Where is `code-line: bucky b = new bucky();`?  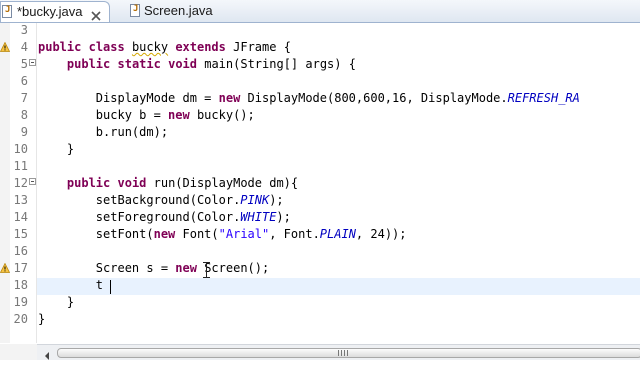
code-line: bucky b = new bucky(); is located at coordinates (146, 115).